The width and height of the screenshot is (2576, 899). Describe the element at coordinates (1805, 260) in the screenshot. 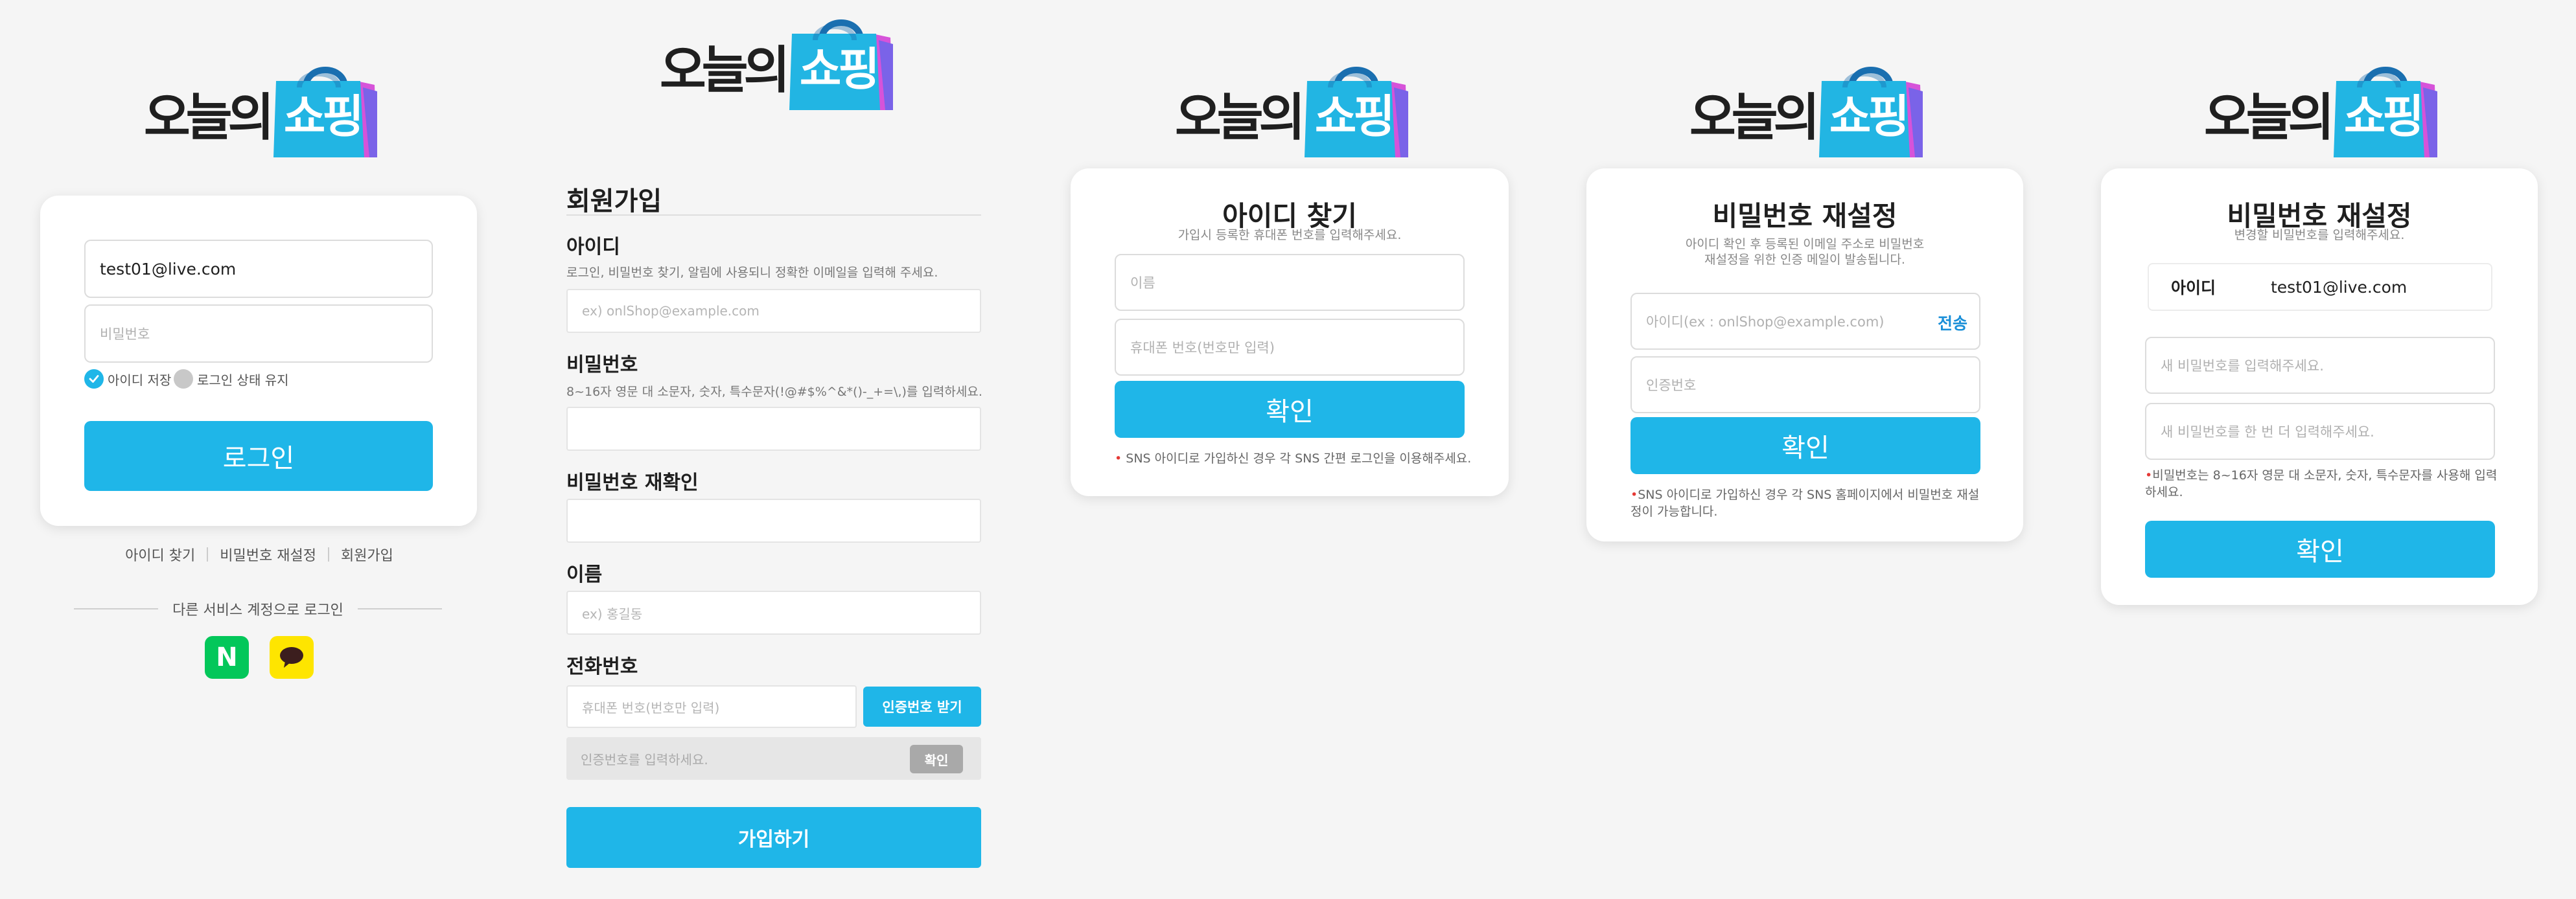

I see `reset-request-subtitle-2: 재설정을 위한 인증 메일이 발송됩니다.` at that location.